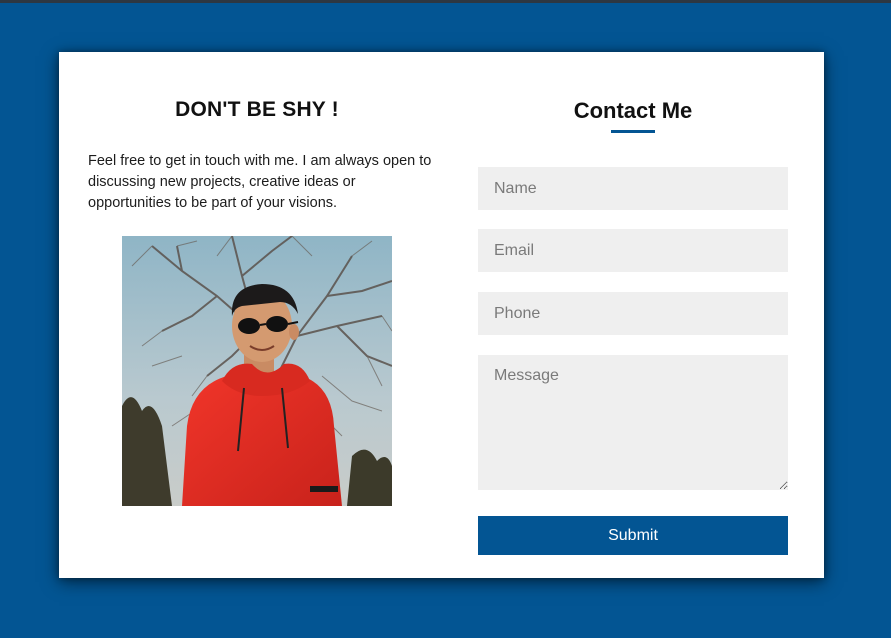  Describe the element at coordinates (633, 131) in the screenshot. I see `heading-underline` at that location.